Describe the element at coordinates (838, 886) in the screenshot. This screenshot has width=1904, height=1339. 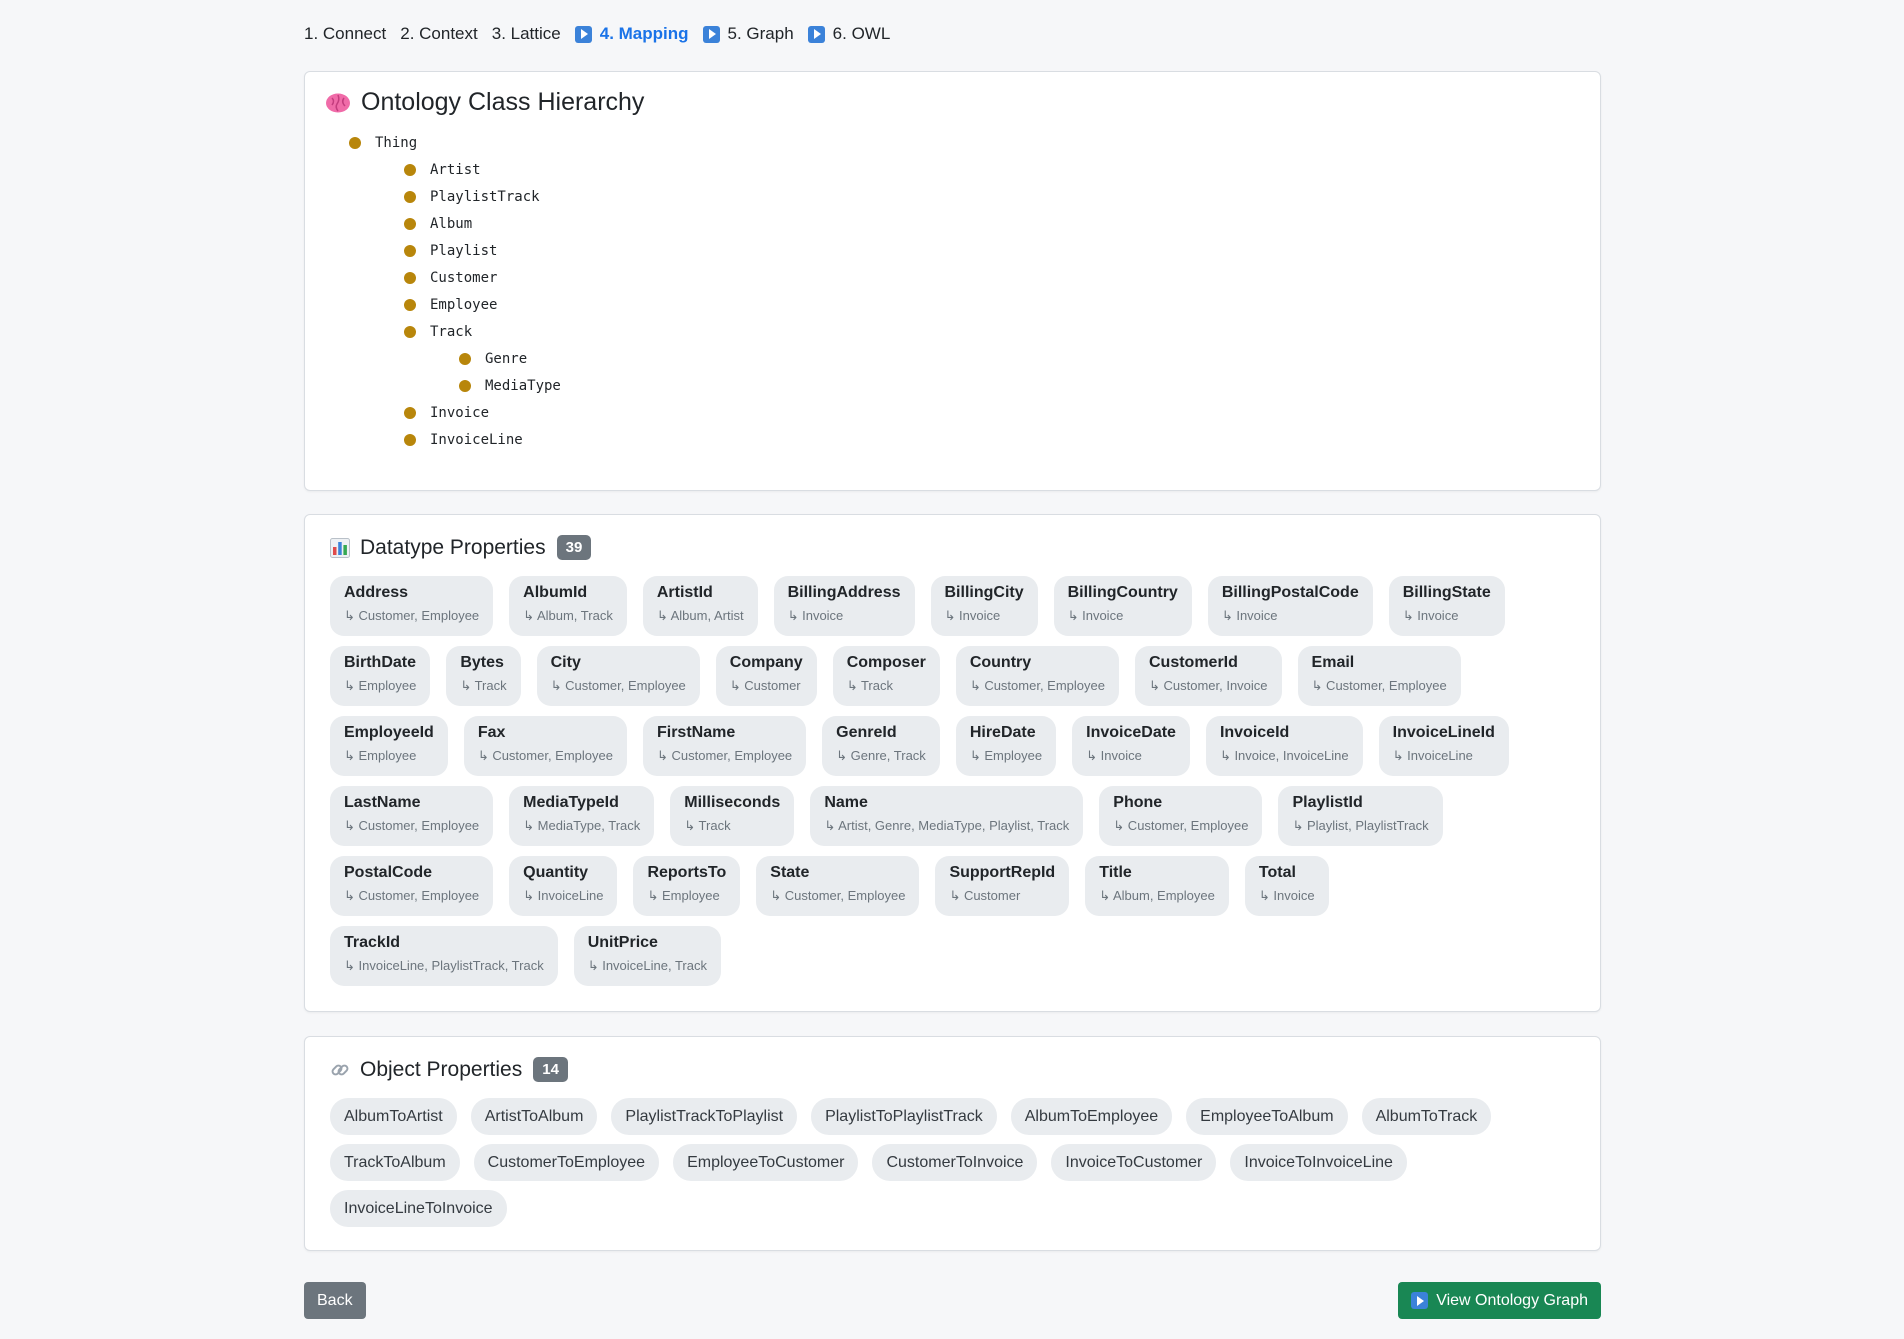
I see `datatype-property-chip: State ↳ Customer, Employee` at that location.